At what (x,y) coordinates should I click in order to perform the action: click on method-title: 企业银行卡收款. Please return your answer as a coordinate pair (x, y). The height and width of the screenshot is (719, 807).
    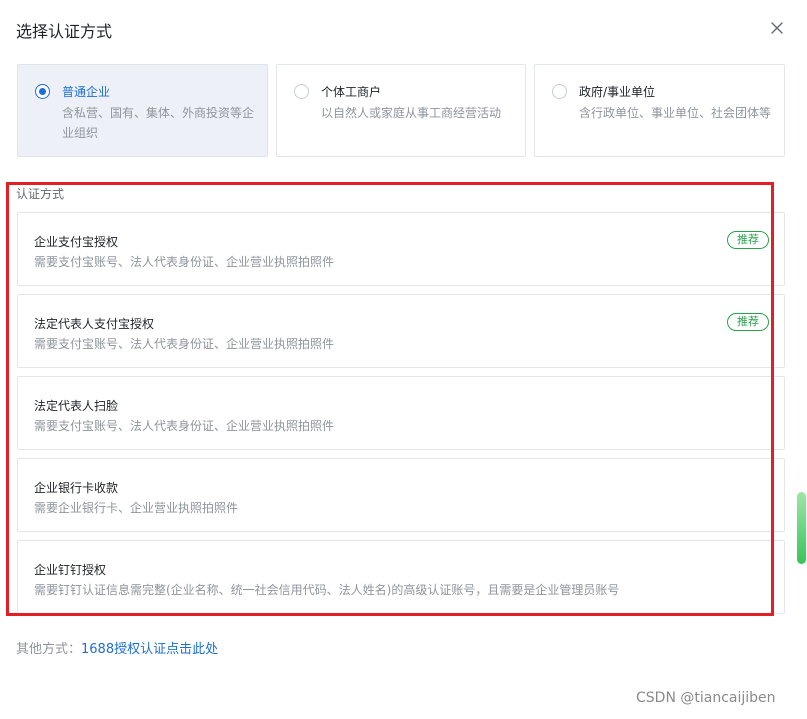
    Looking at the image, I should click on (76, 488).